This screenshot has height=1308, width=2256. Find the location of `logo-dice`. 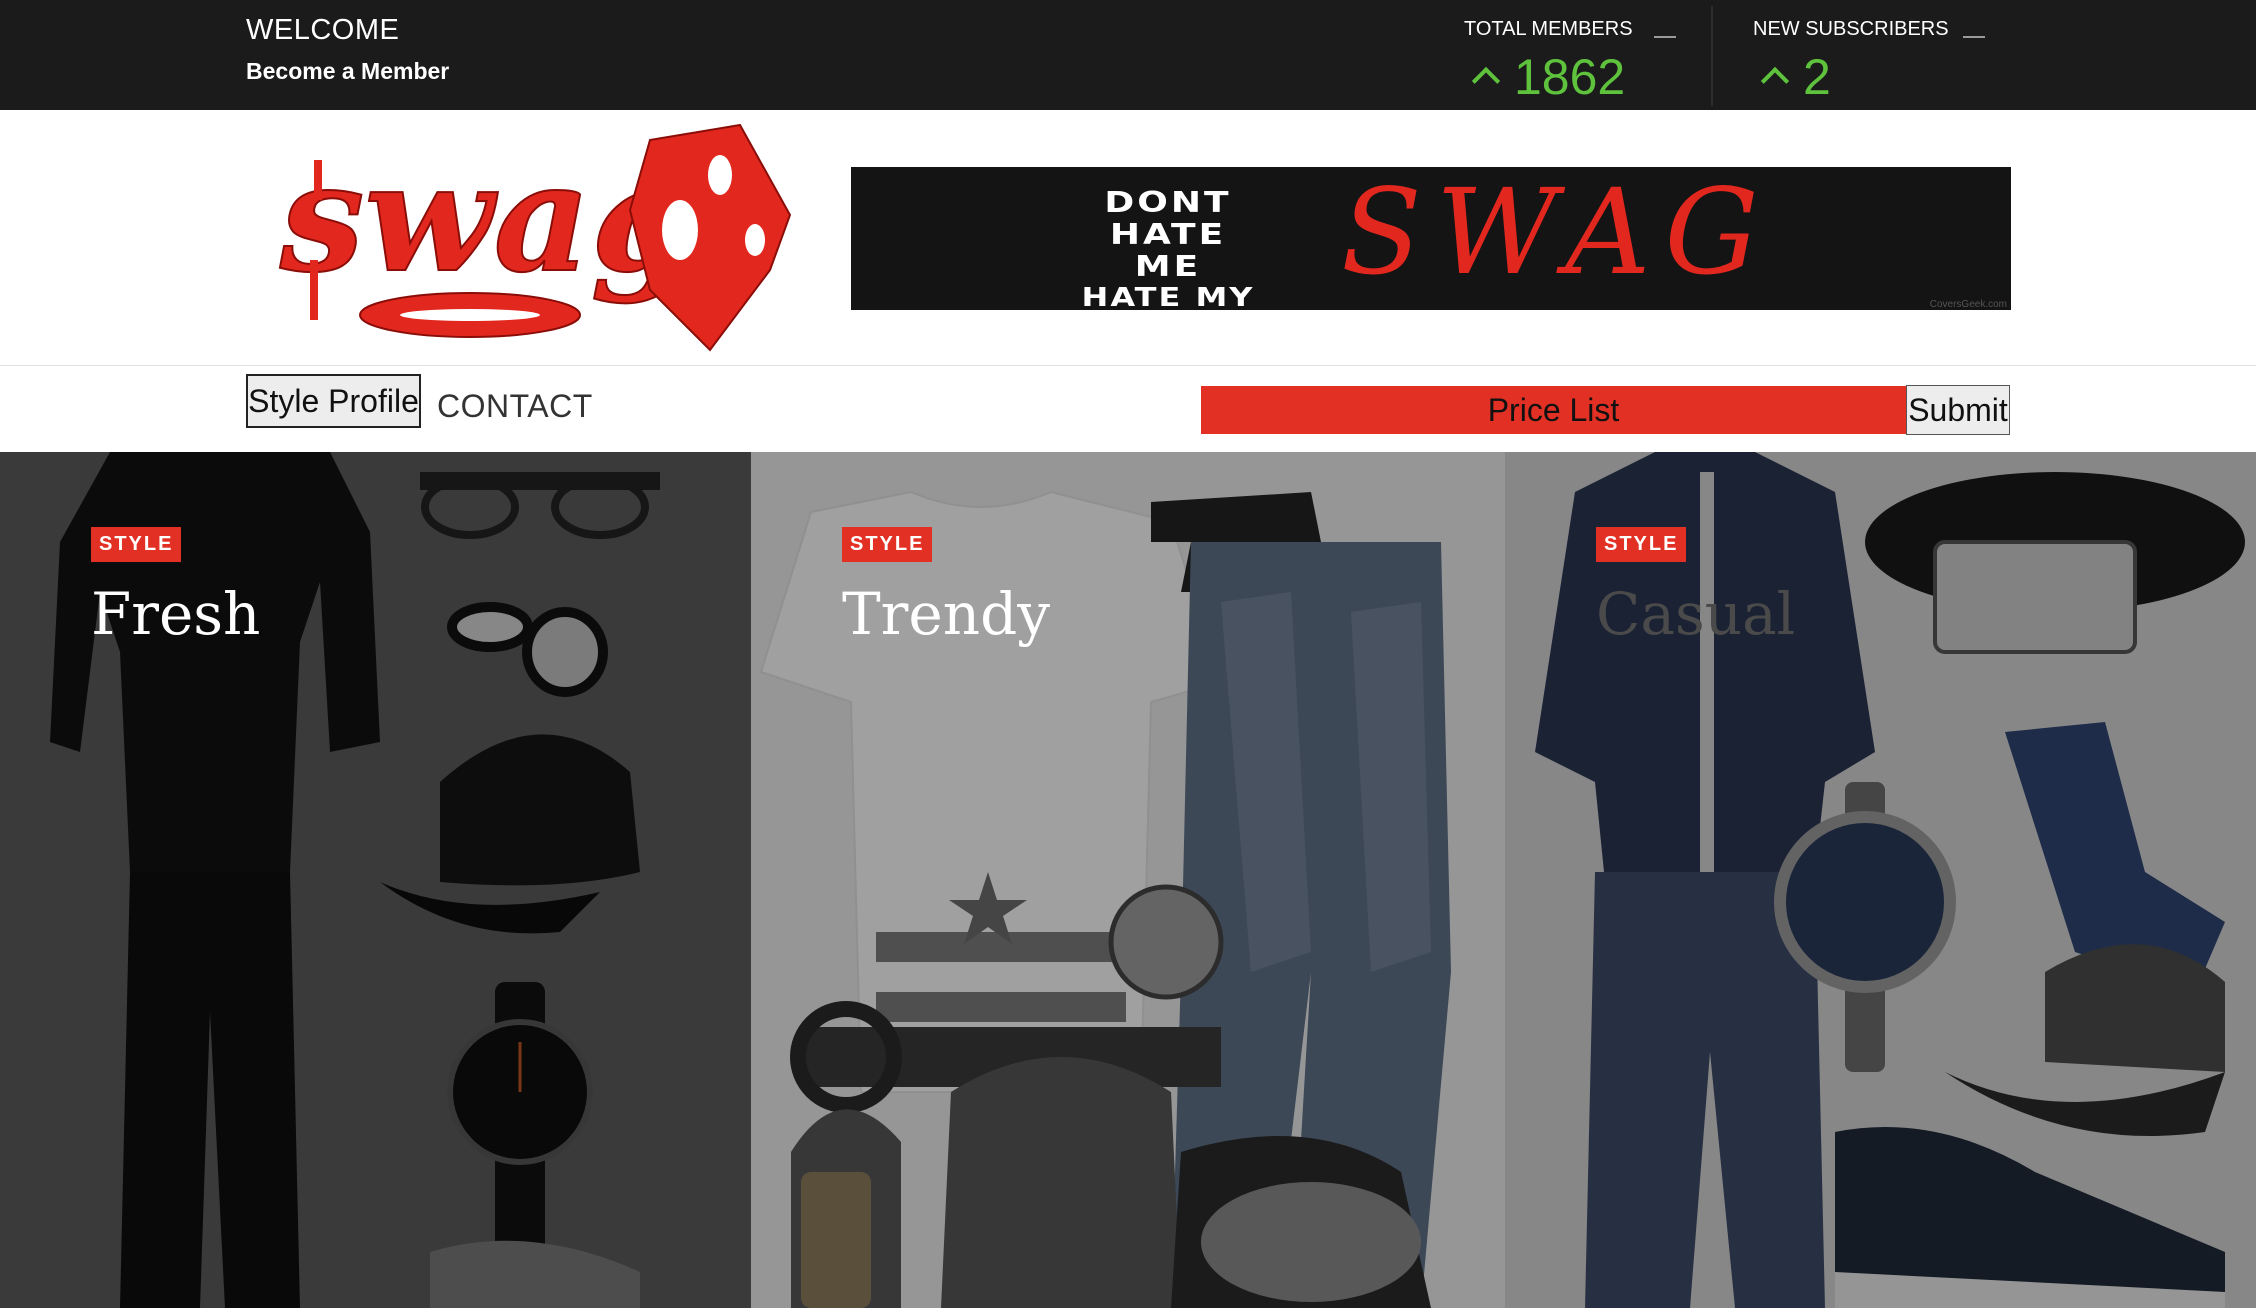

logo-dice is located at coordinates (710, 237).